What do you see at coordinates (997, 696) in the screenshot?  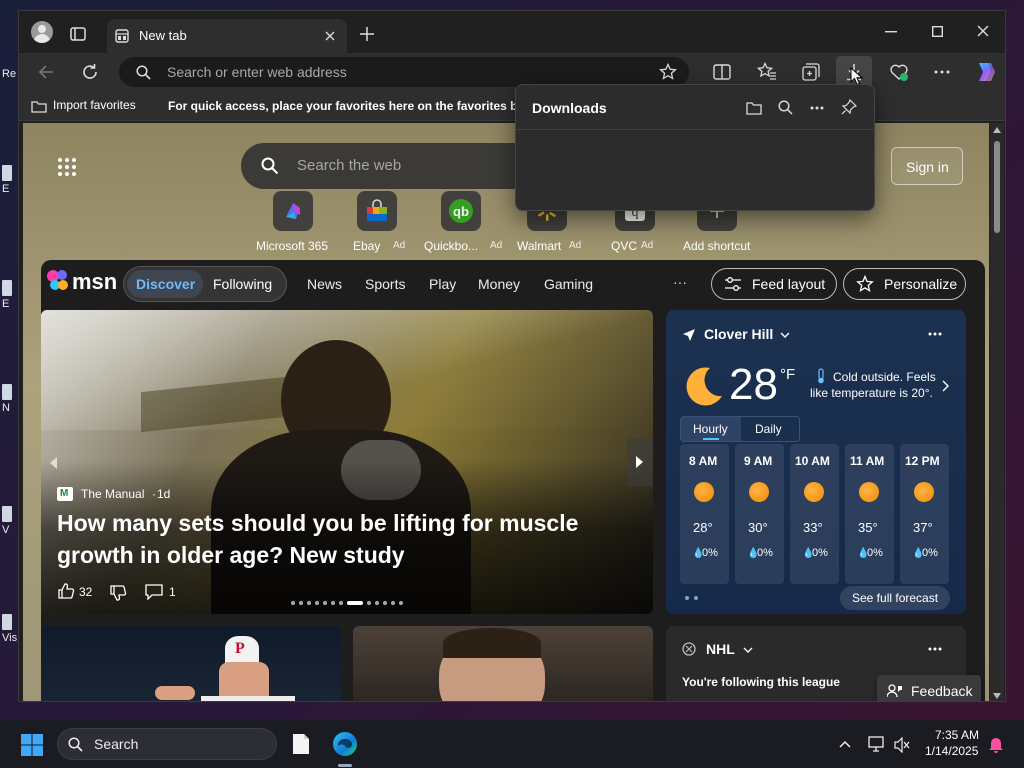 I see `scroll-down-icon` at bounding box center [997, 696].